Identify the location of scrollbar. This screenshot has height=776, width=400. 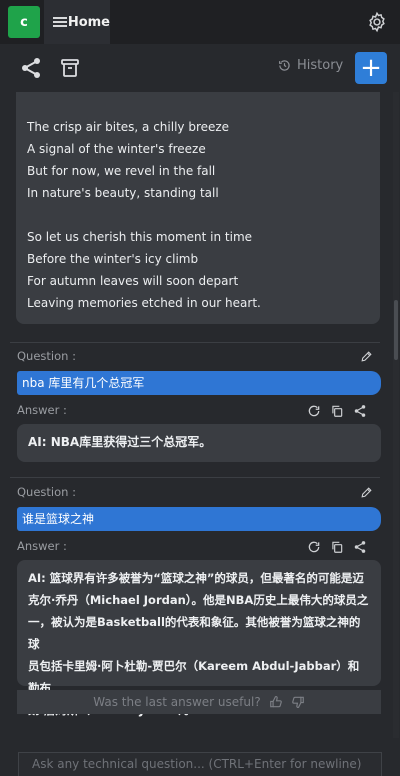
(396, 415).